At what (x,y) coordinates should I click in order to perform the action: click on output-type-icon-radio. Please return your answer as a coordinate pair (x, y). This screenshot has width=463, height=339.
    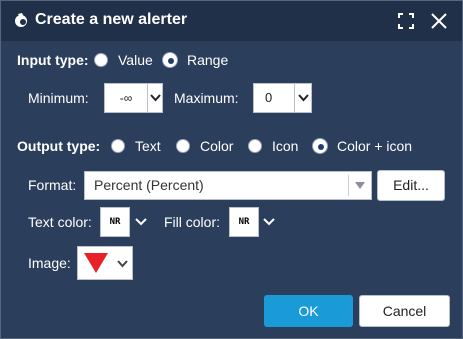
    Looking at the image, I should click on (255, 146).